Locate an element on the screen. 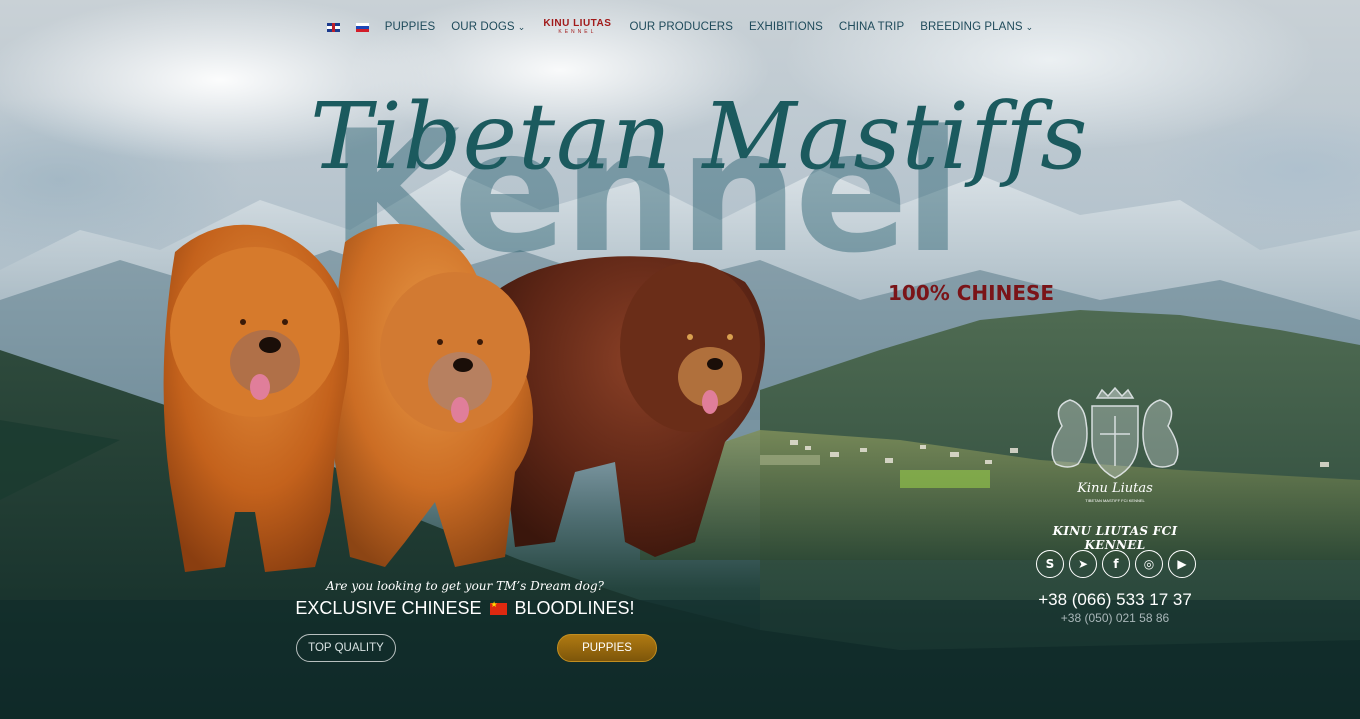 This screenshot has width=1360, height=719. nav-item-our-producers: OUR PRODUCERS is located at coordinates (681, 27).